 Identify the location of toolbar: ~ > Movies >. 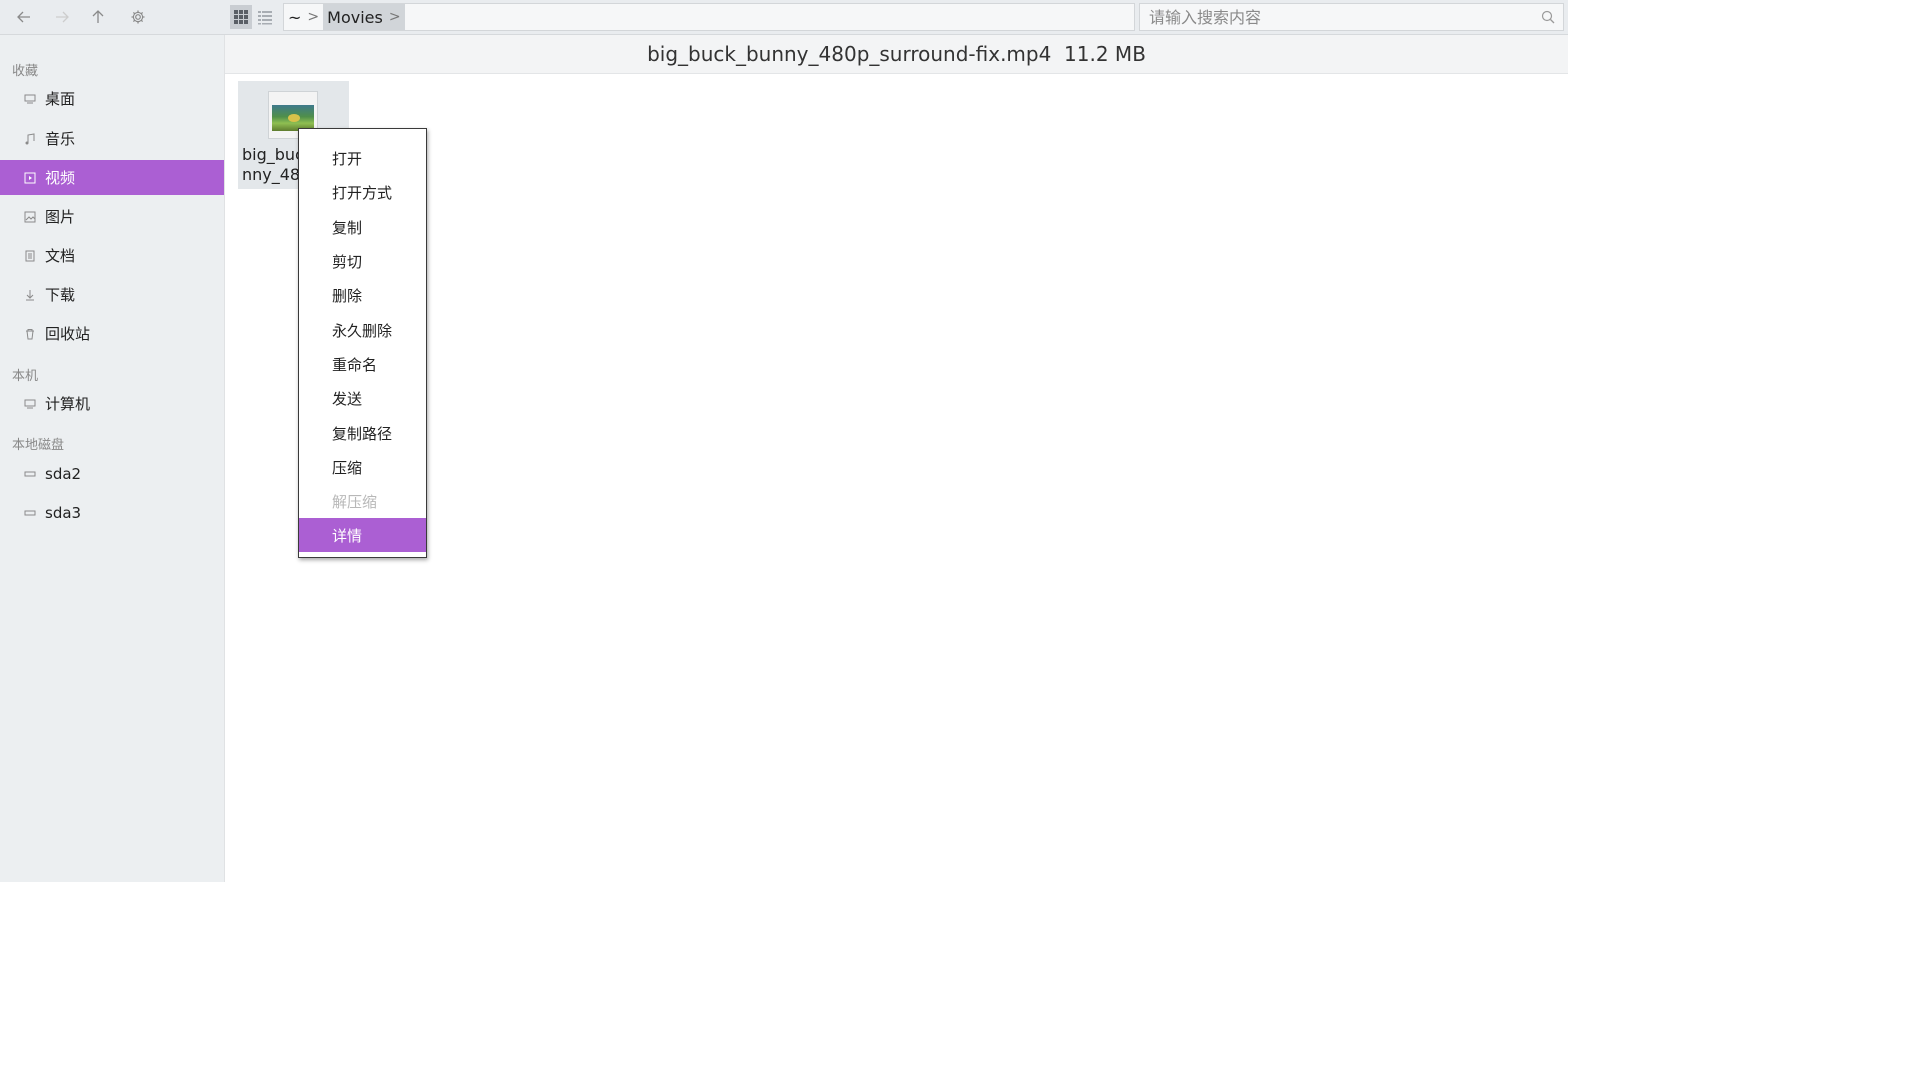
(784, 17).